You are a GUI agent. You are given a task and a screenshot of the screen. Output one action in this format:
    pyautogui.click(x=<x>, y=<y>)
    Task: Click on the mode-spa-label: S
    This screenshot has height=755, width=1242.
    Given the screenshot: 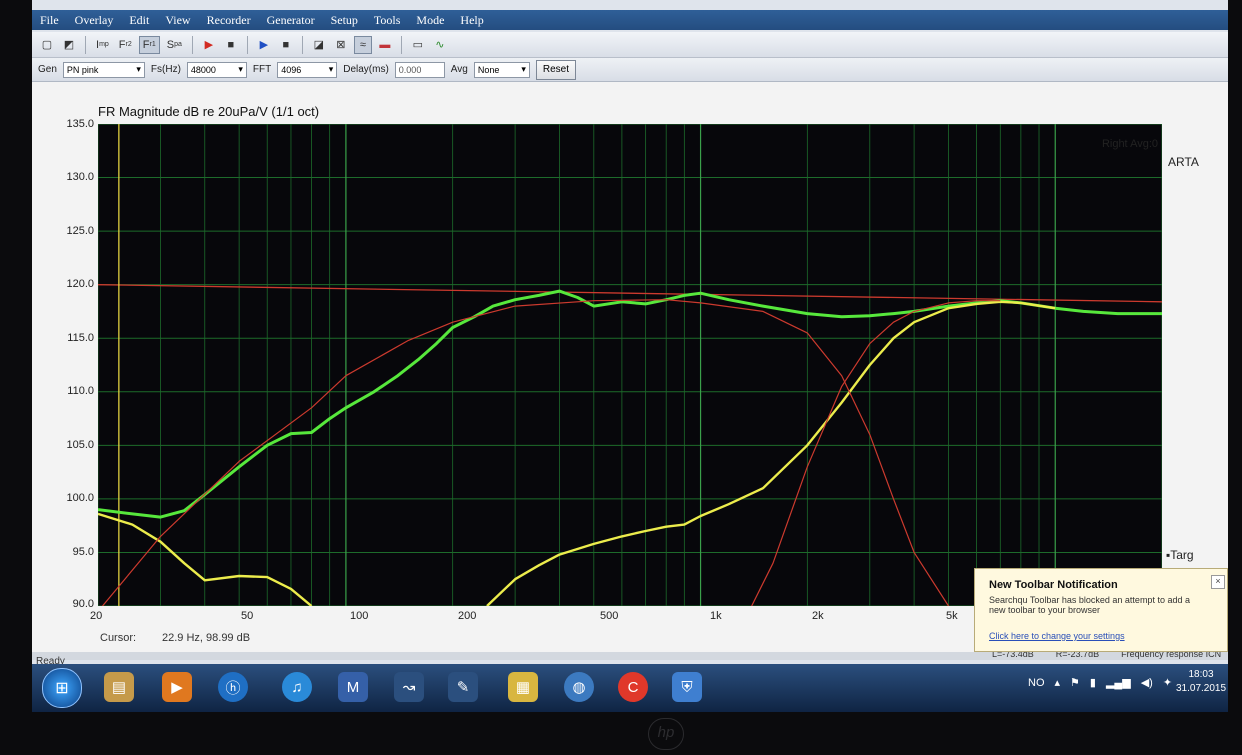 What is the action you would take?
    pyautogui.click(x=170, y=44)
    